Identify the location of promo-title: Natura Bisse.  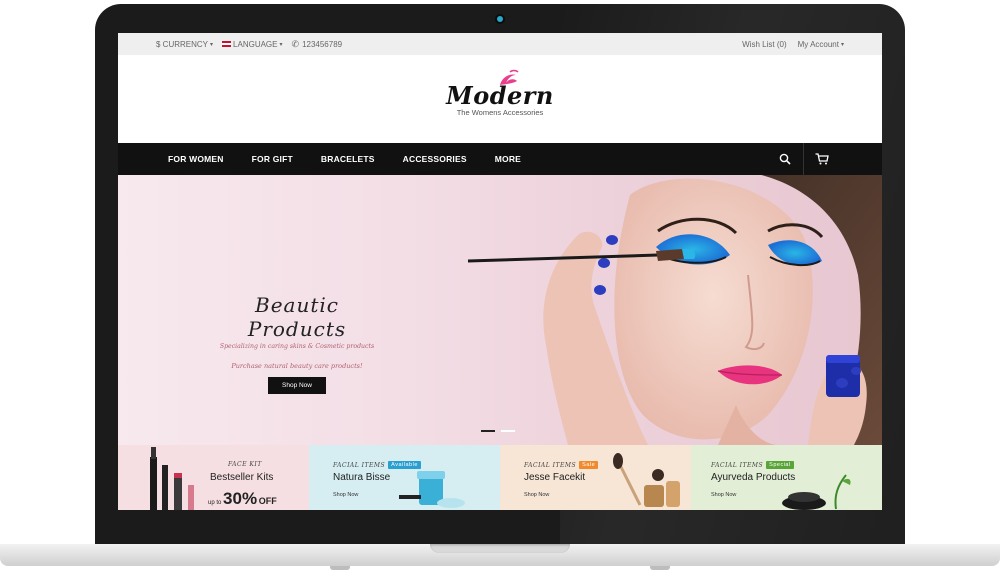
(362, 477).